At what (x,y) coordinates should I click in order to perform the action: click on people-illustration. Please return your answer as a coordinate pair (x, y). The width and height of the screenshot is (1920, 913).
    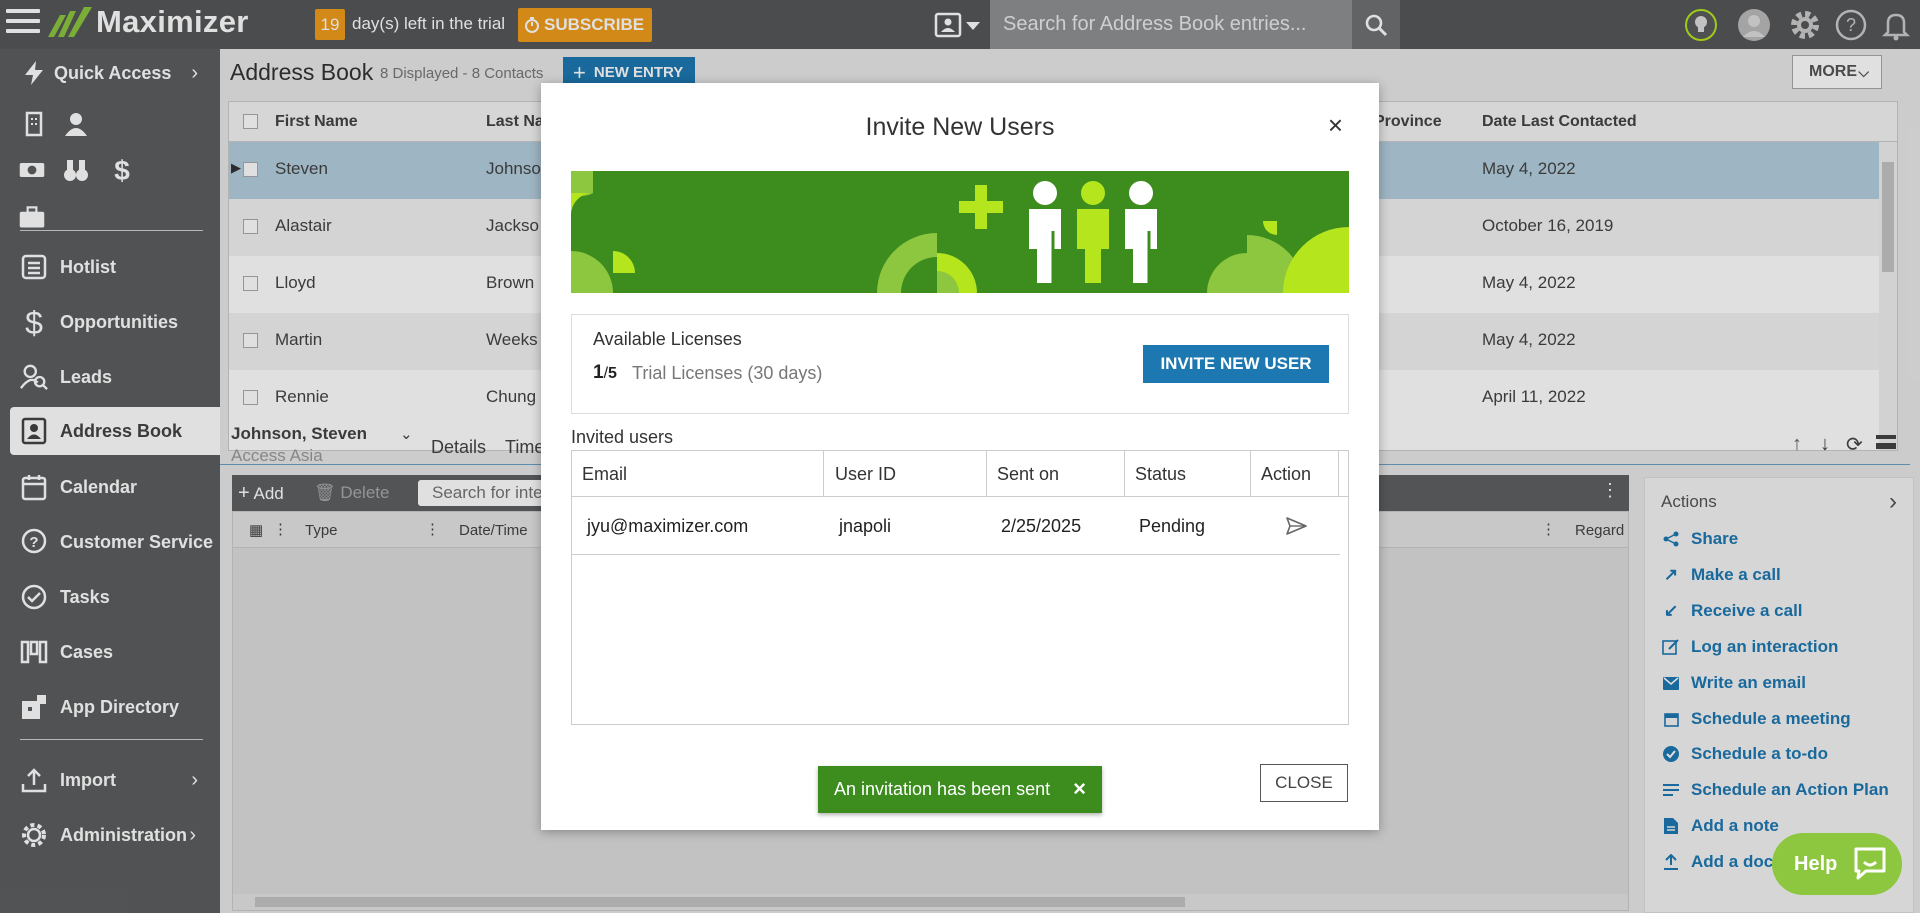
    Looking at the image, I should click on (960, 232).